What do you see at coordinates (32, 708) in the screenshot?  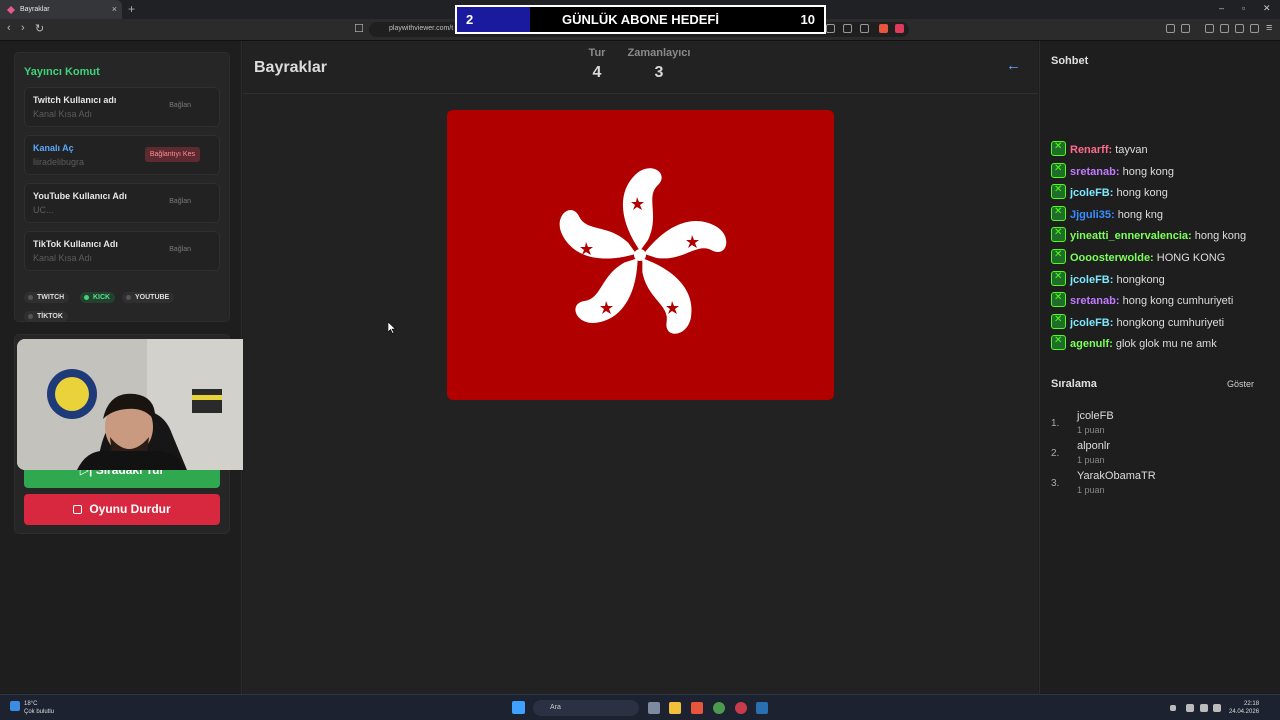 I see `weather-widget: 18°C Çok bulutlu` at bounding box center [32, 708].